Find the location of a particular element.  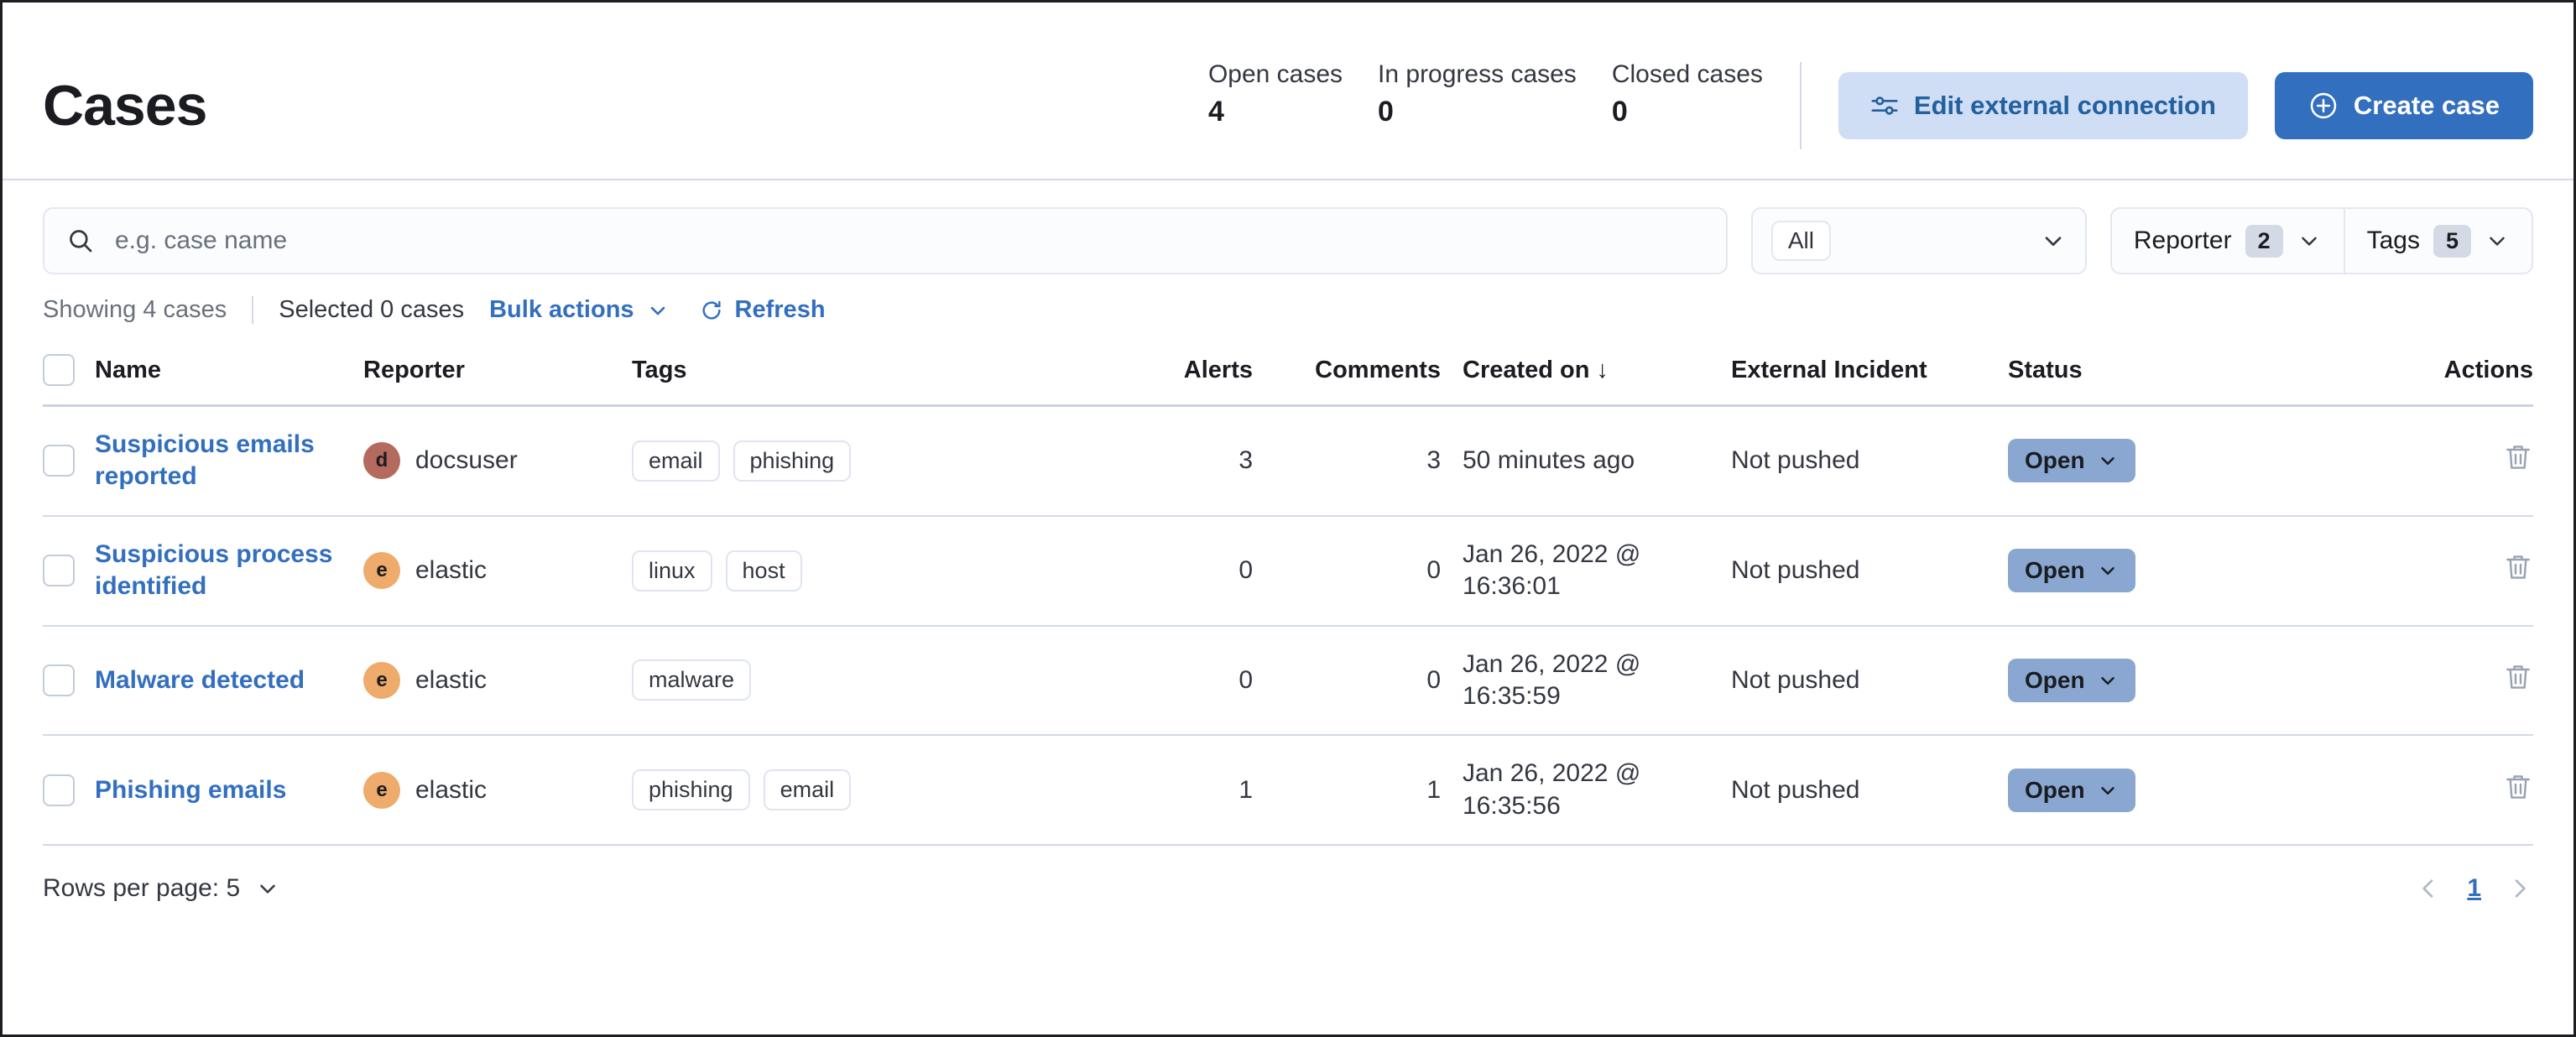

edit-external-connection-button: Edit external connection is located at coordinates (2043, 105).